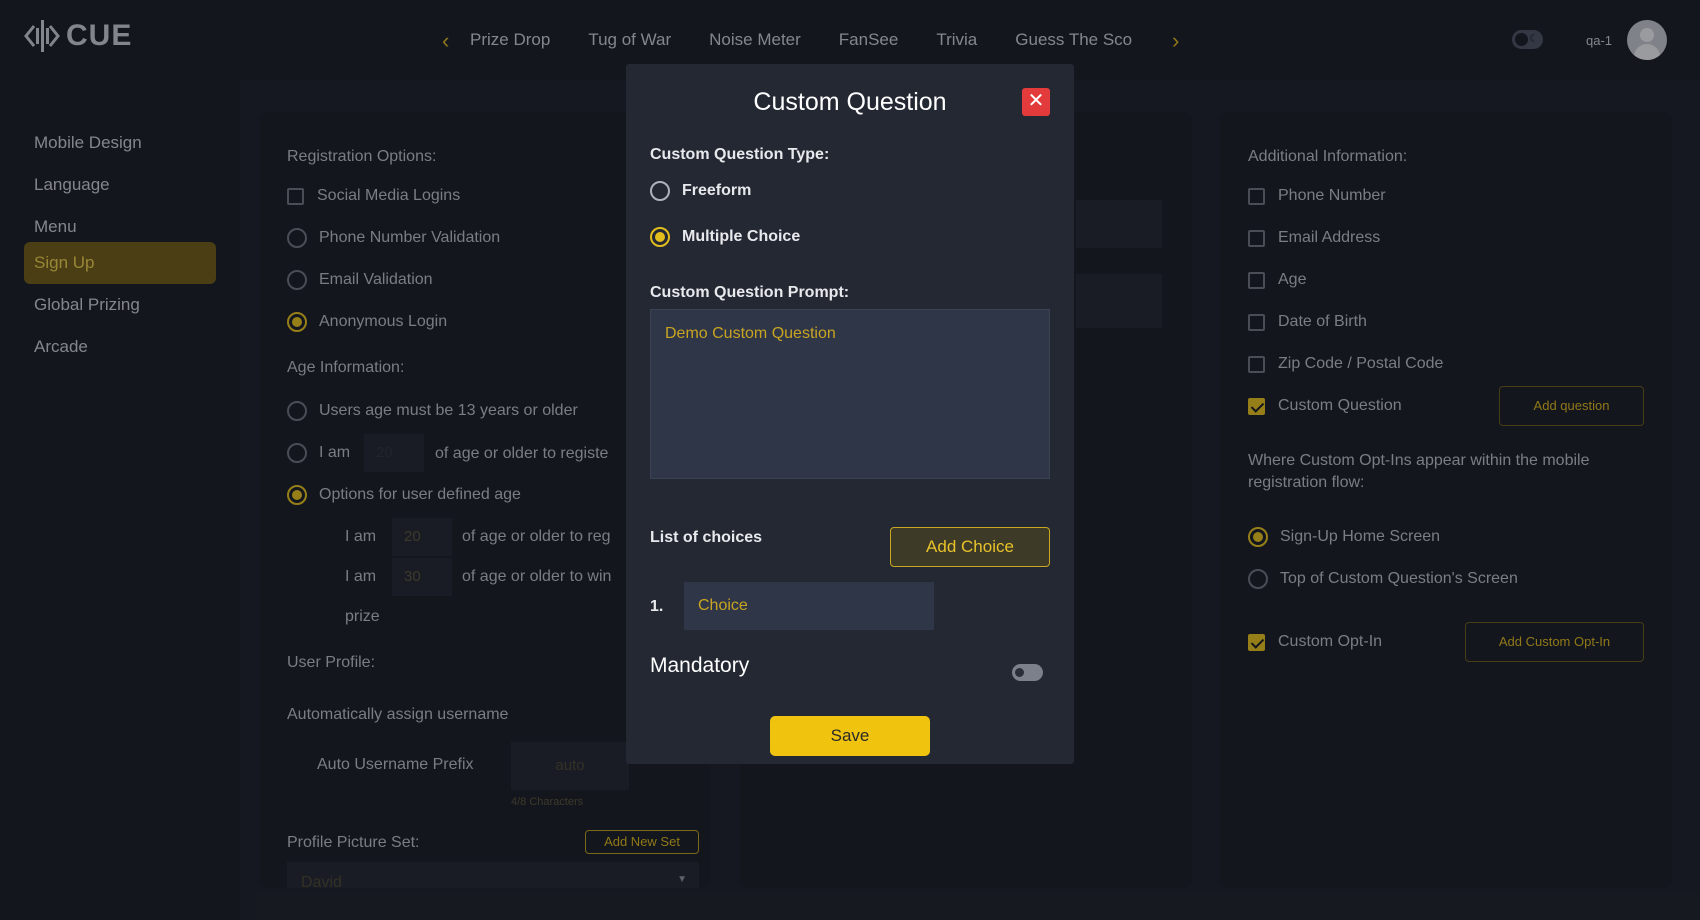 The width and height of the screenshot is (1700, 920). I want to click on type-multiple-choice: Multiple Choice, so click(725, 237).